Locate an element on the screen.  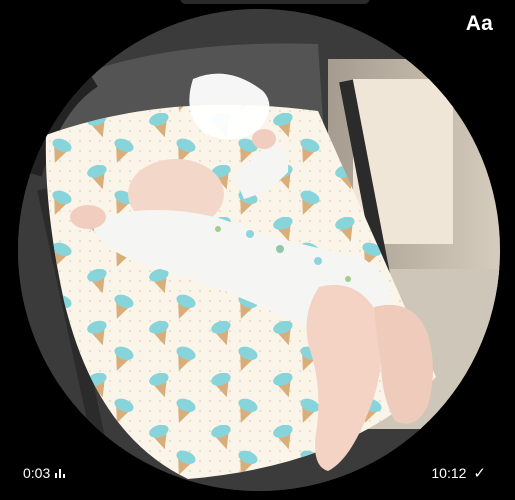
video-duration: 0:03 is located at coordinates (37, 473).